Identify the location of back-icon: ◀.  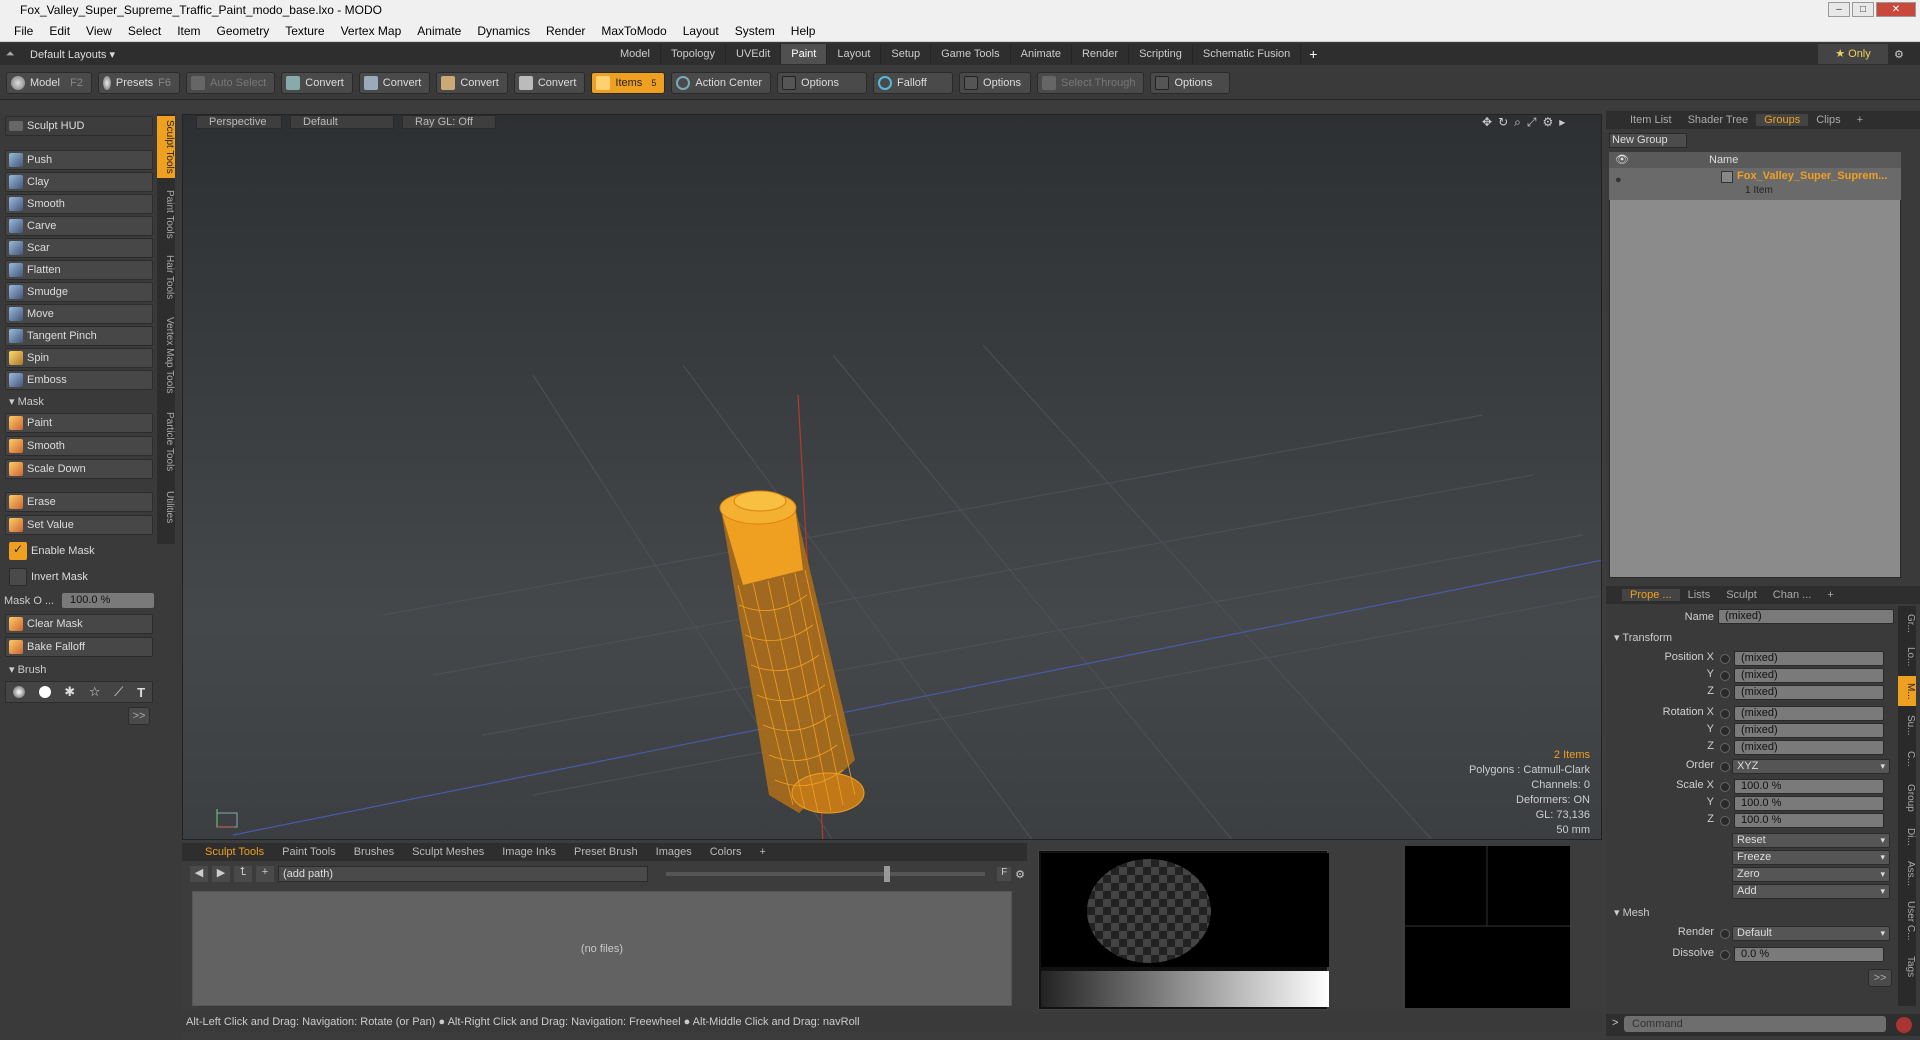
(199, 874).